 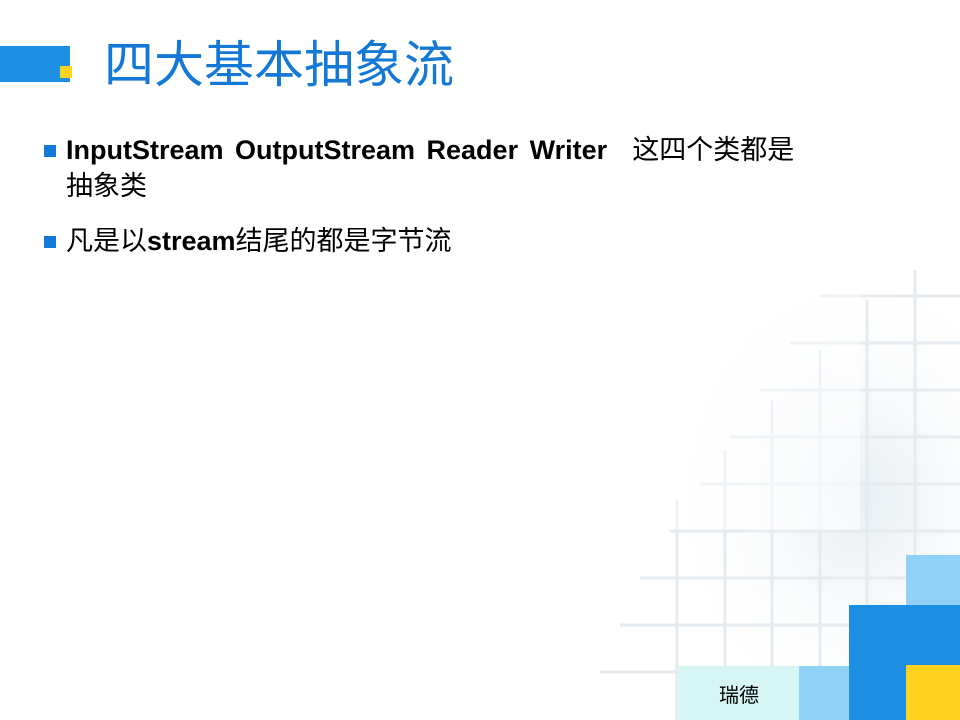 What do you see at coordinates (877, 692) in the screenshot?
I see `deco-block-blue-bottom` at bounding box center [877, 692].